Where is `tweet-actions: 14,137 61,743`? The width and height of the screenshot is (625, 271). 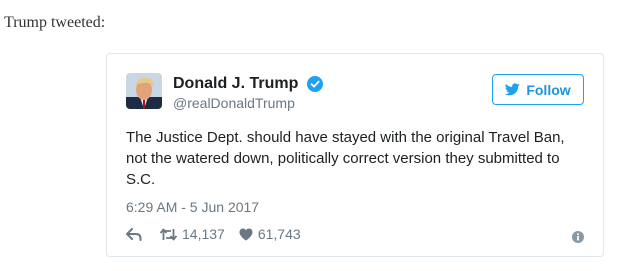
tweet-actions: 14,137 61,743 is located at coordinates (213, 234).